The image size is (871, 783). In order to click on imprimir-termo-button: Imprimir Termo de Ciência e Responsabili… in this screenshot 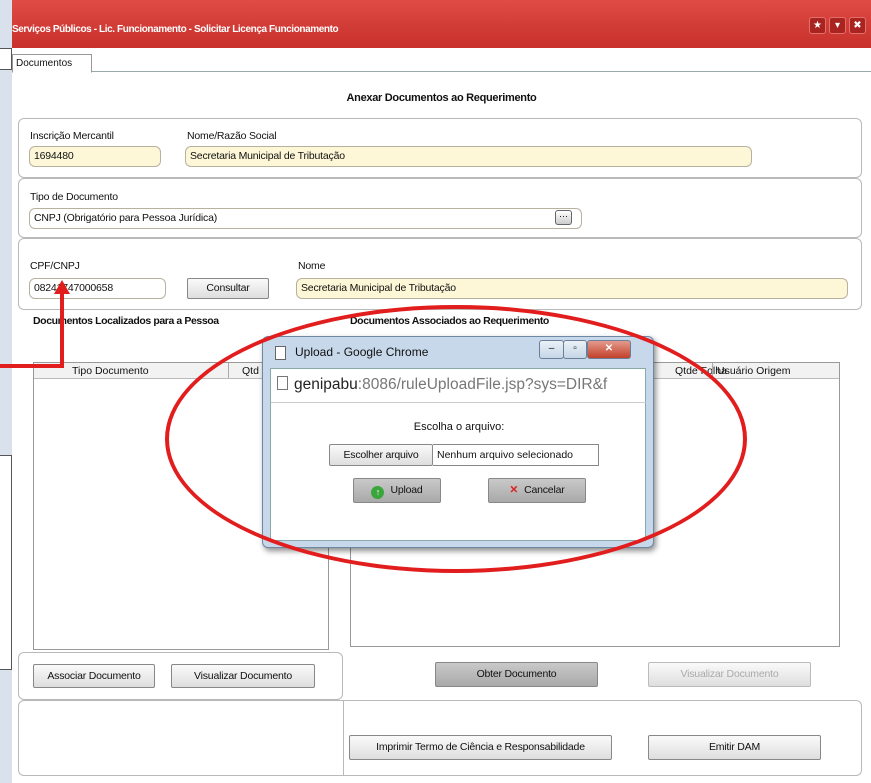, I will do `click(480, 747)`.